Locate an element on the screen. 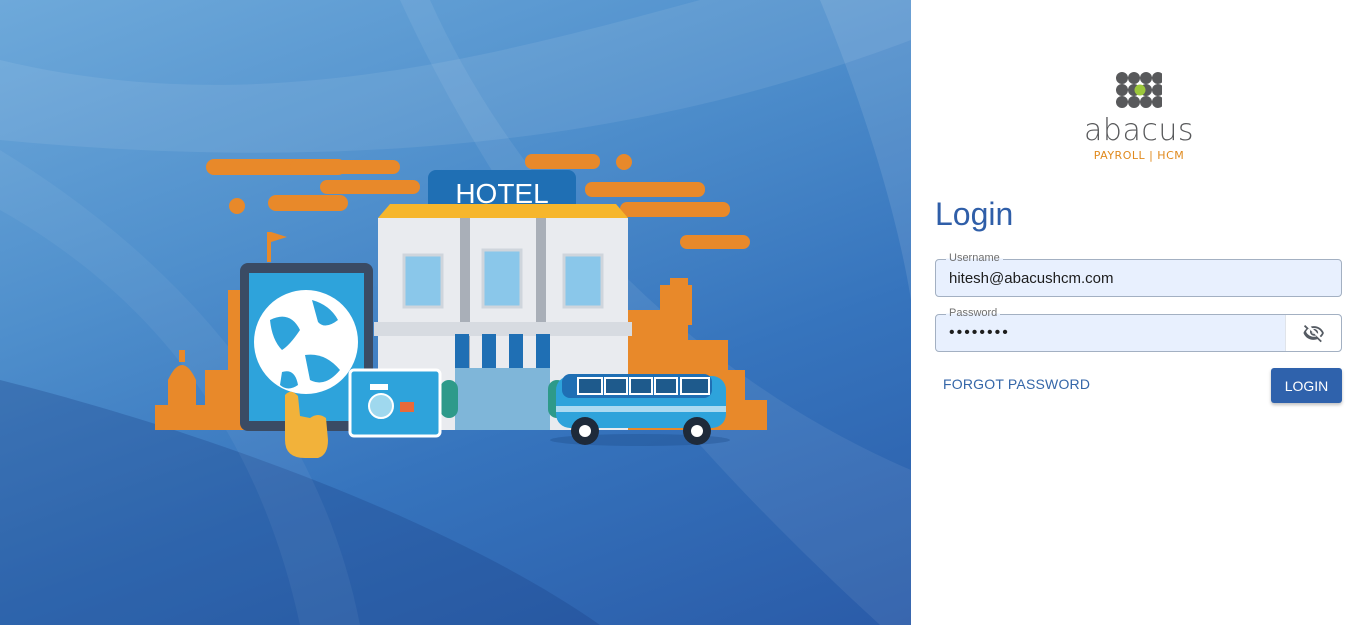 This screenshot has width=1366, height=625. username-field: Username is located at coordinates (1138, 274).